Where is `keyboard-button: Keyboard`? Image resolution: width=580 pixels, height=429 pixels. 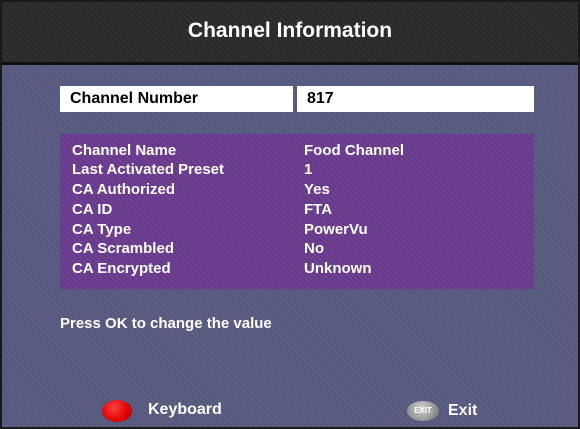
keyboard-button: Keyboard is located at coordinates (177, 411).